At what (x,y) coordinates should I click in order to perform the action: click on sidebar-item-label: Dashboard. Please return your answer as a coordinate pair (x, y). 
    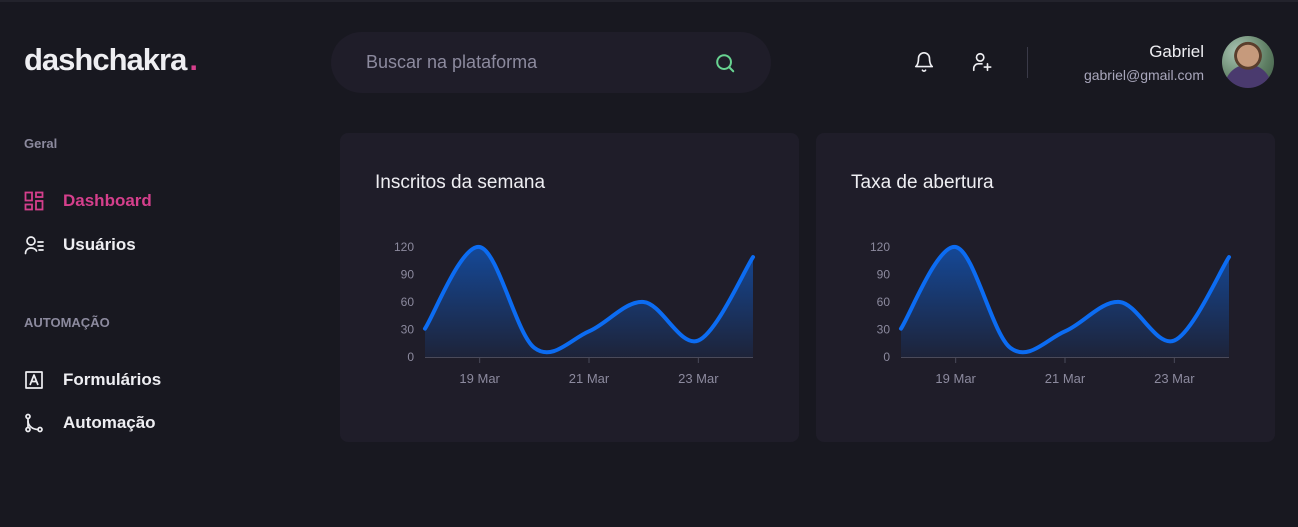
    Looking at the image, I should click on (107, 200).